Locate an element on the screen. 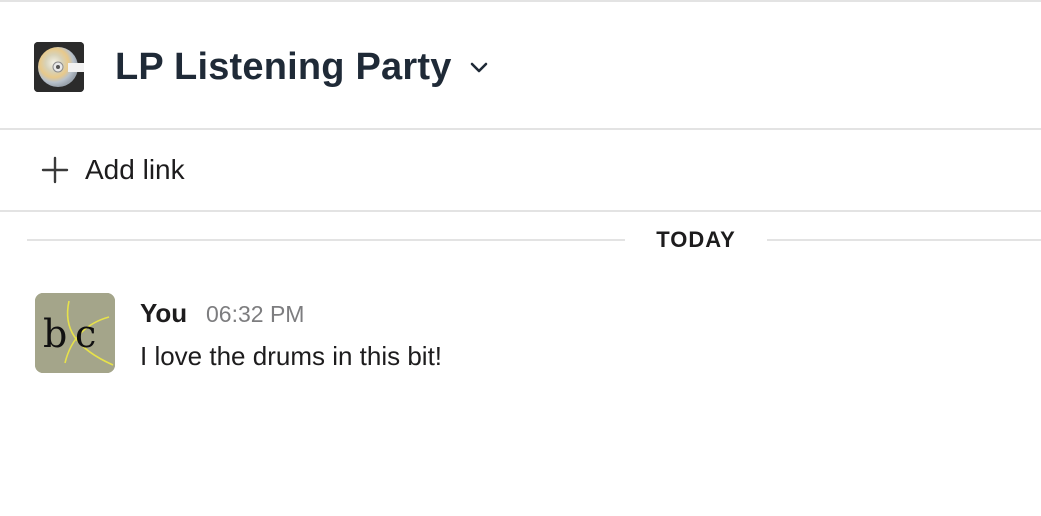  plus-icon is located at coordinates (55, 170).